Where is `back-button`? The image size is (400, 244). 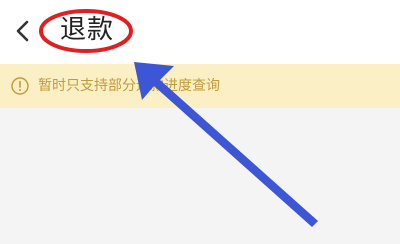 back-button is located at coordinates (23, 31).